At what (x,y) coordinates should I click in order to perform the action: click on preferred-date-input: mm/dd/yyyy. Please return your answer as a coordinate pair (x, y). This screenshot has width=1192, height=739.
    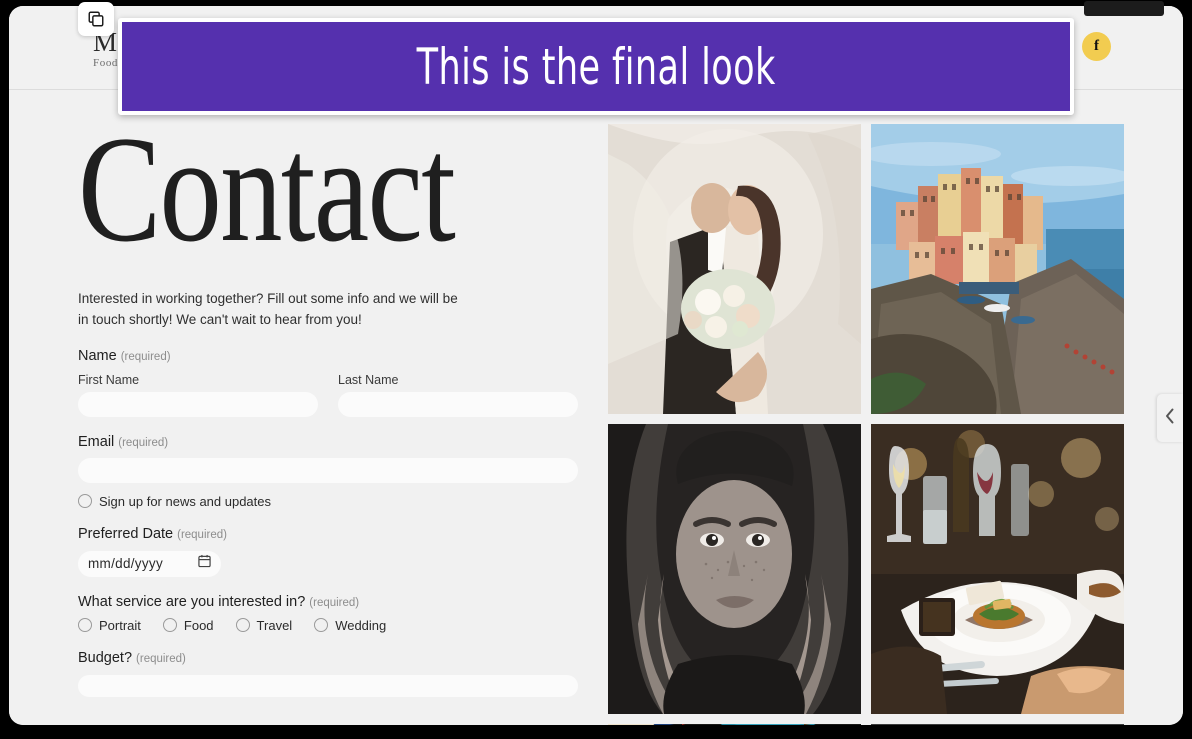
    Looking at the image, I should click on (149, 563).